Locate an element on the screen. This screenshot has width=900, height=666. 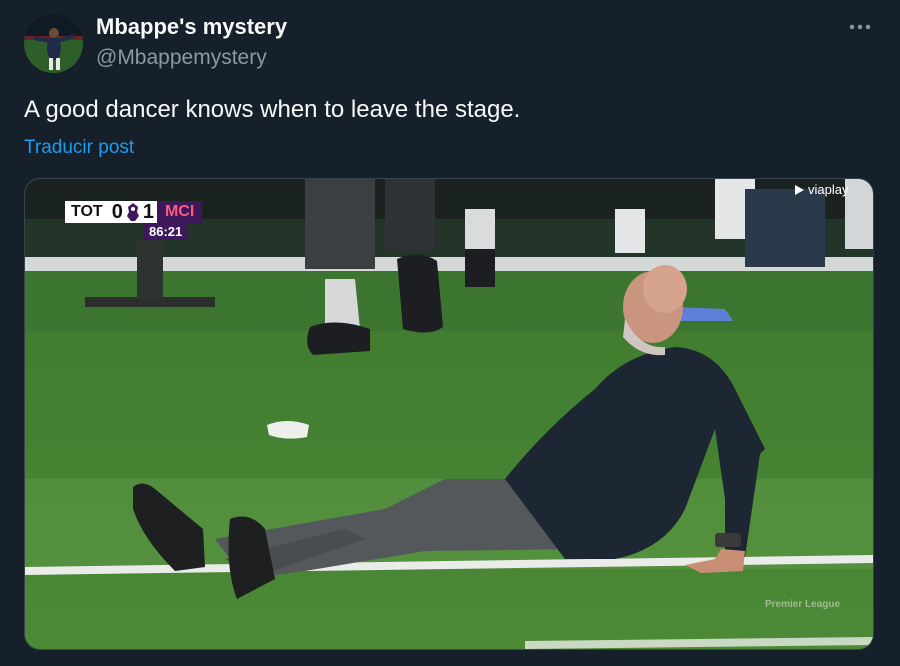
premier-league-lion-icon is located at coordinates (132, 212).